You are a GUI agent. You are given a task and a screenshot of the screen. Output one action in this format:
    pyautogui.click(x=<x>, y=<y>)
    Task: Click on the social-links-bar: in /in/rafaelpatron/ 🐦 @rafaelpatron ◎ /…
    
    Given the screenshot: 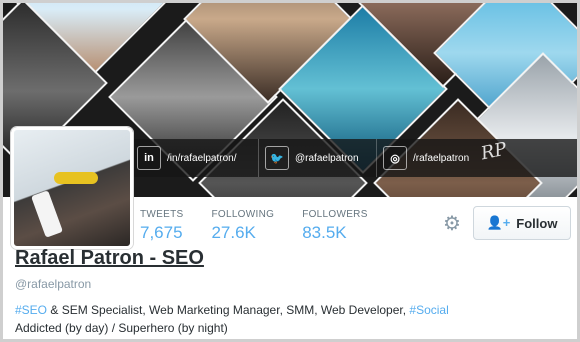 What is the action you would take?
    pyautogui.click(x=354, y=158)
    